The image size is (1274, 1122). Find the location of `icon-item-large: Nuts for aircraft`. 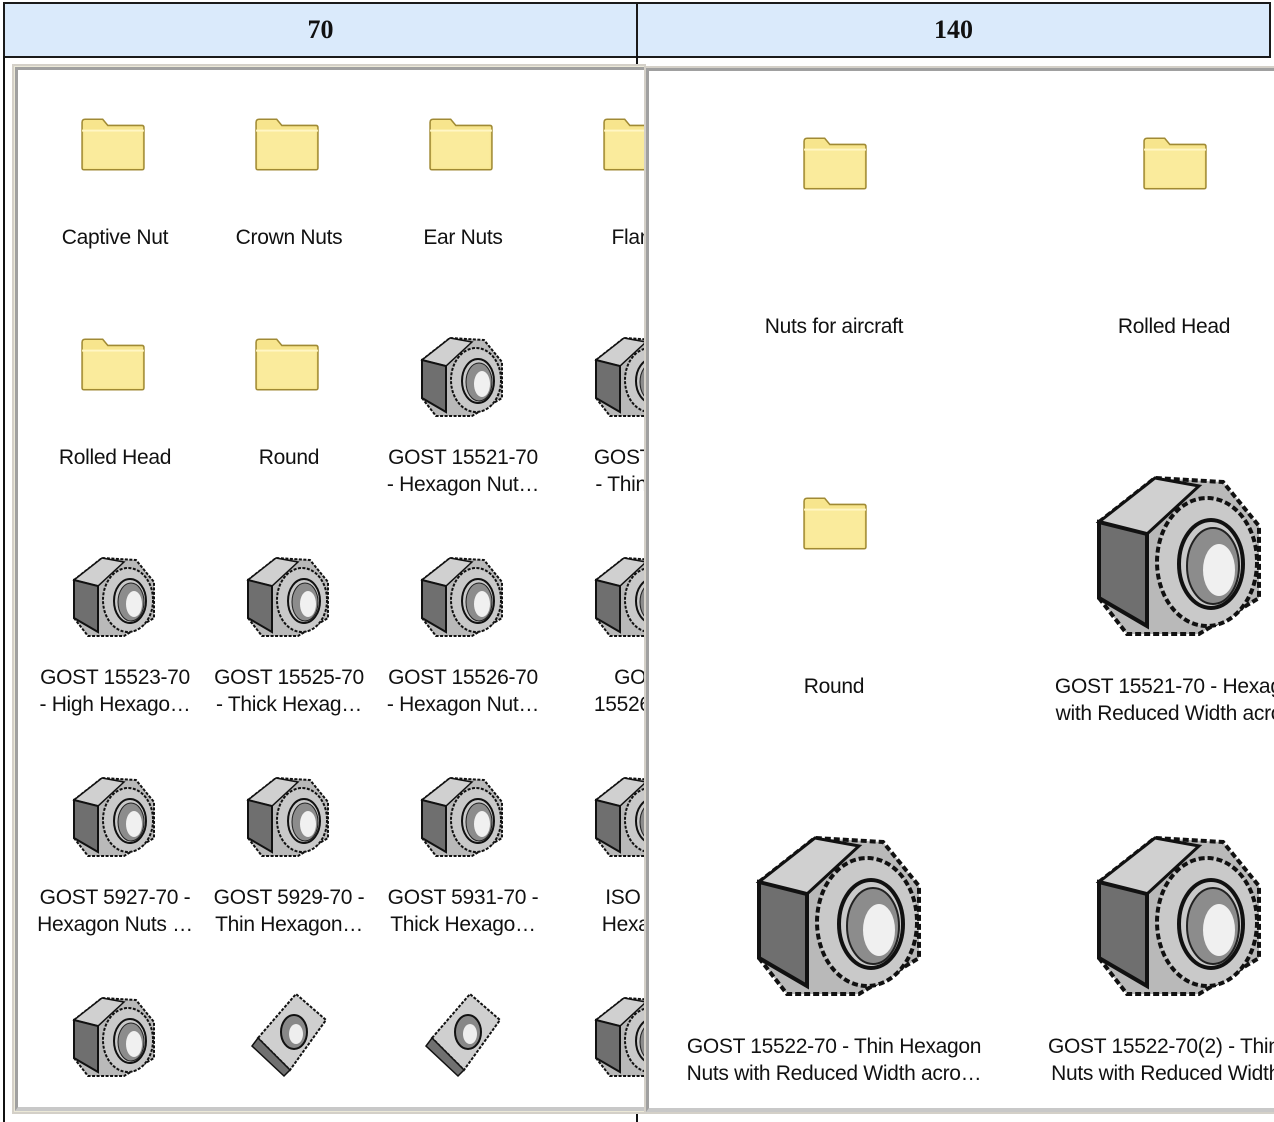

icon-item-large: Nuts for aircraft is located at coordinates (834, 251).